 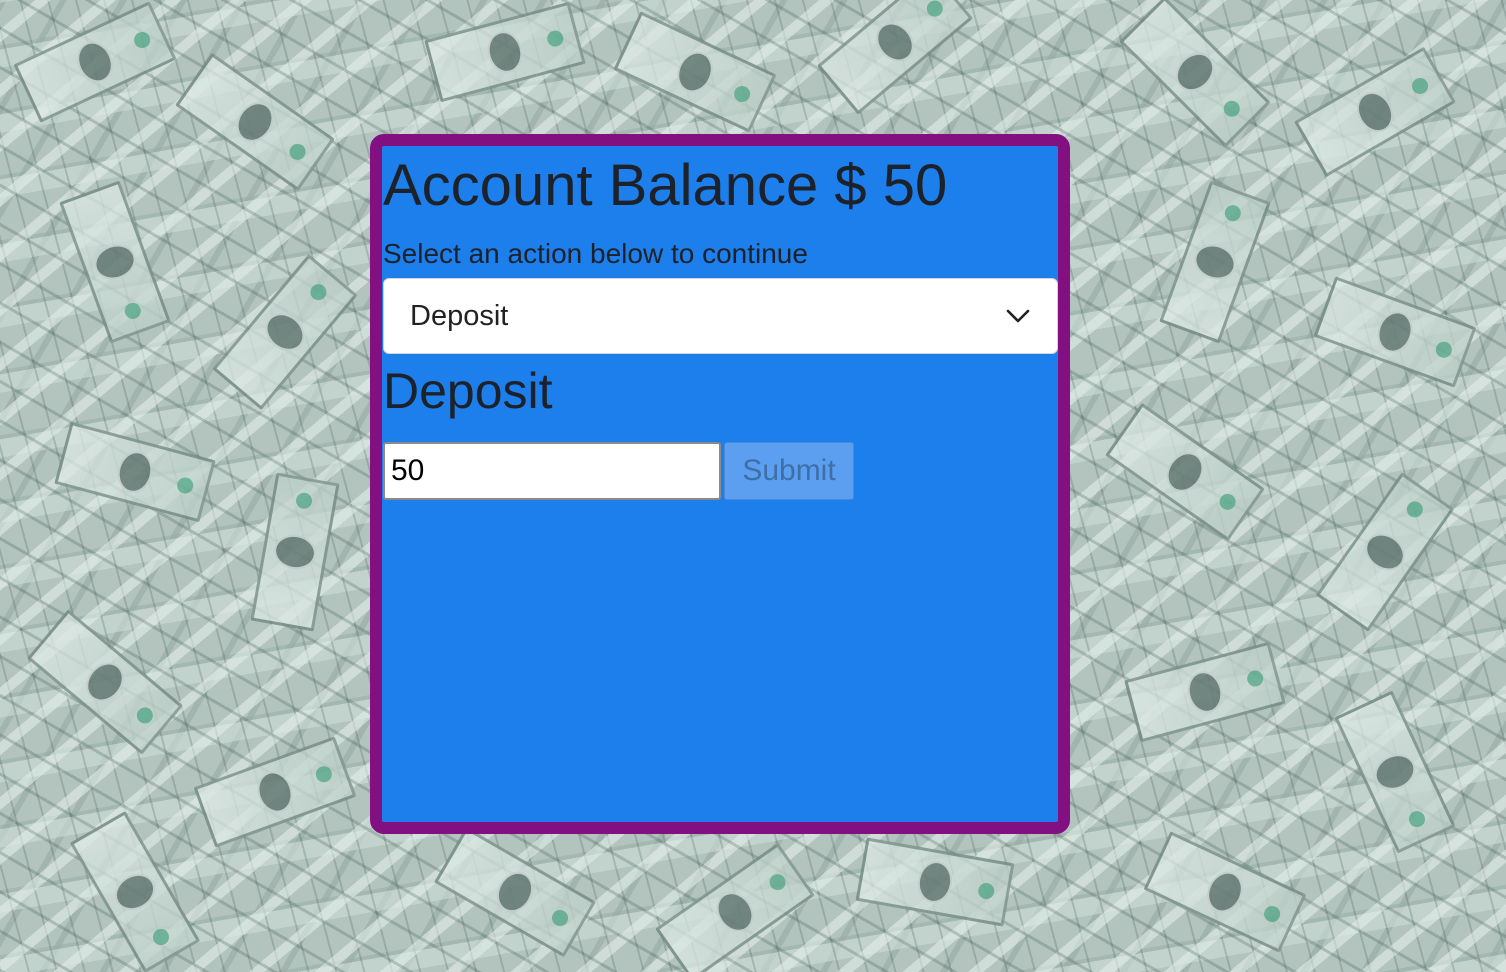 I want to click on action-select-value: Deposit, so click(x=459, y=315).